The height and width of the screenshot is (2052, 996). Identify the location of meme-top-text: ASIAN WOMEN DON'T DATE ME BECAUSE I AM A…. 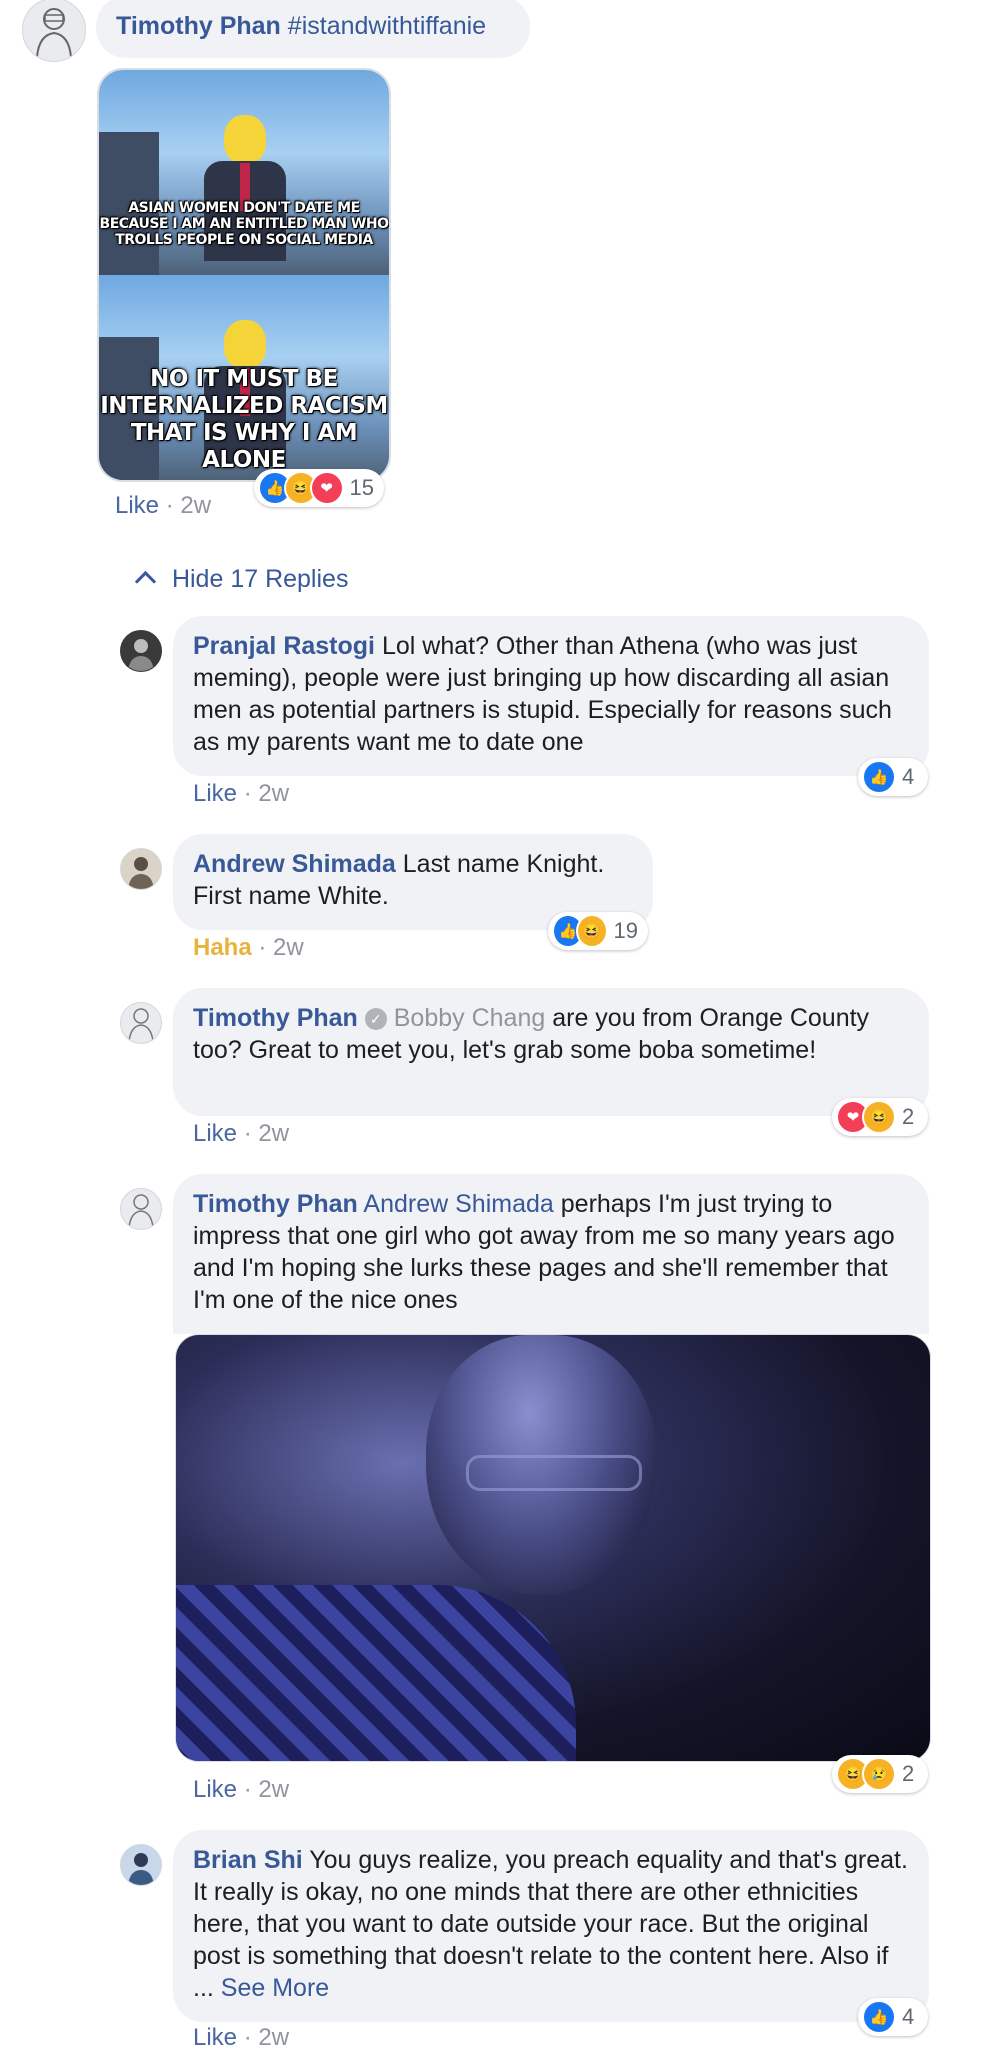
(244, 224).